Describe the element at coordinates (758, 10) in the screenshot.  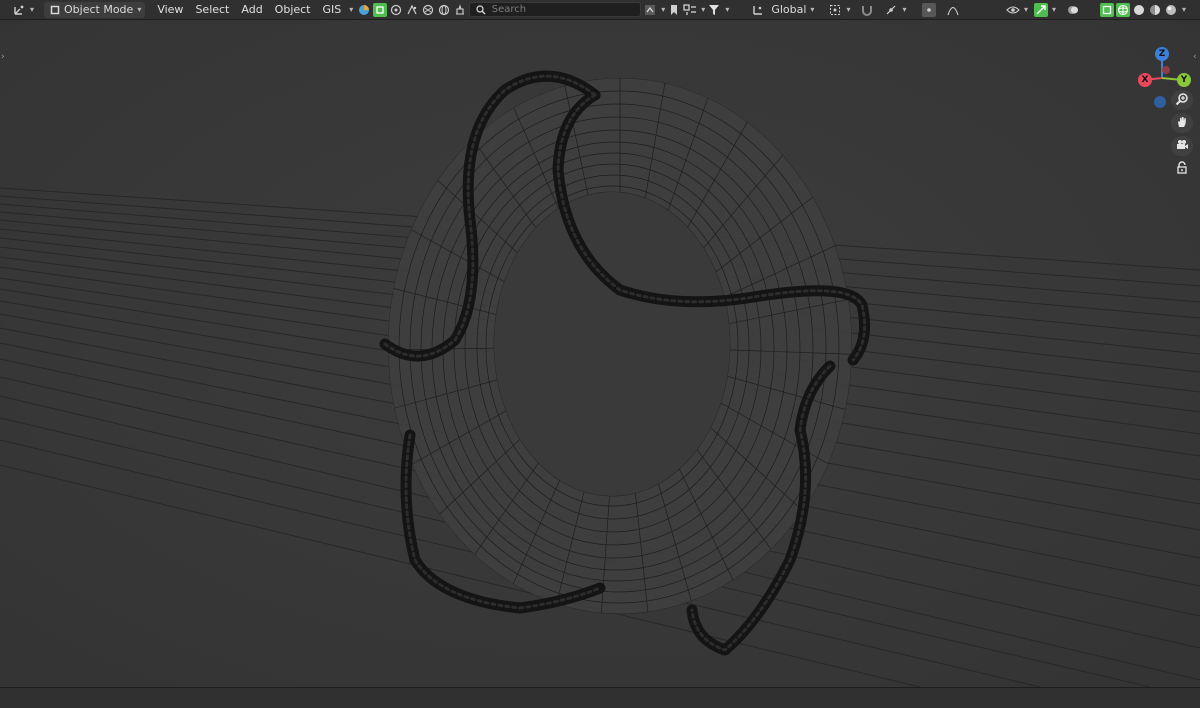
I see `orientation-icon` at that location.